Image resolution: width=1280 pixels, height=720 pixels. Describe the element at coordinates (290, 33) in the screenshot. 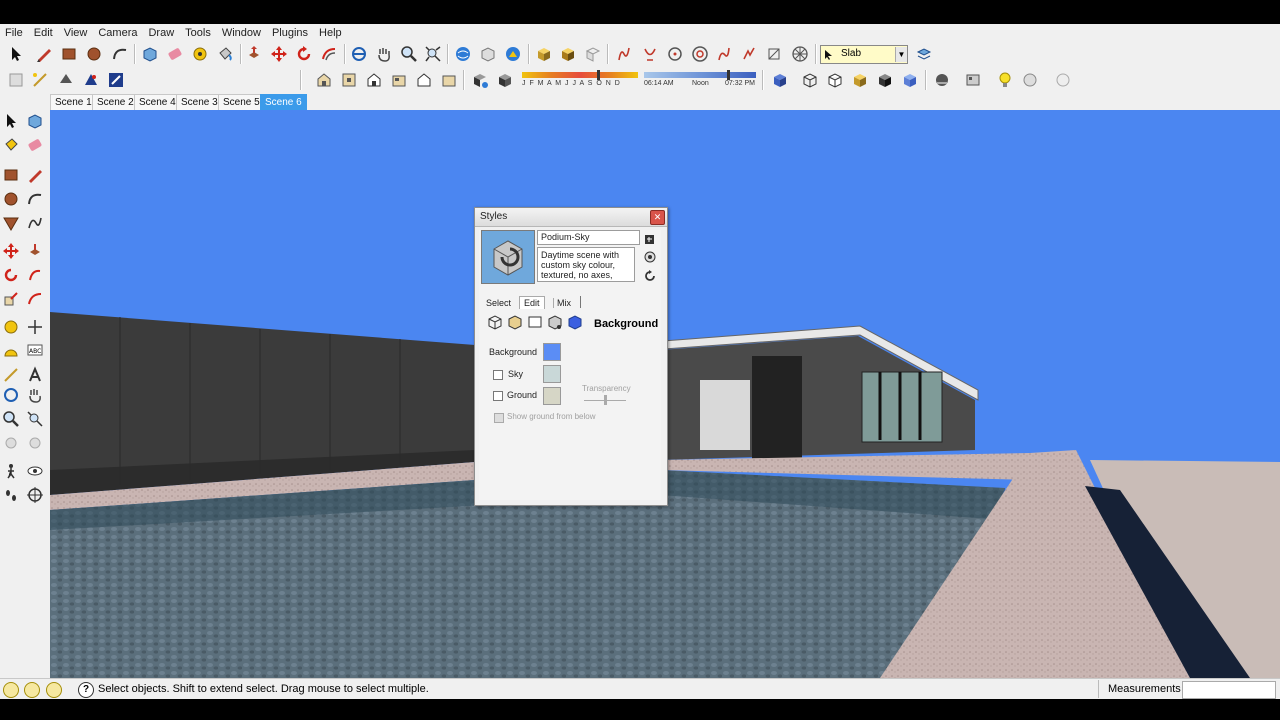

I see `menu-plugins: Plugins` at that location.